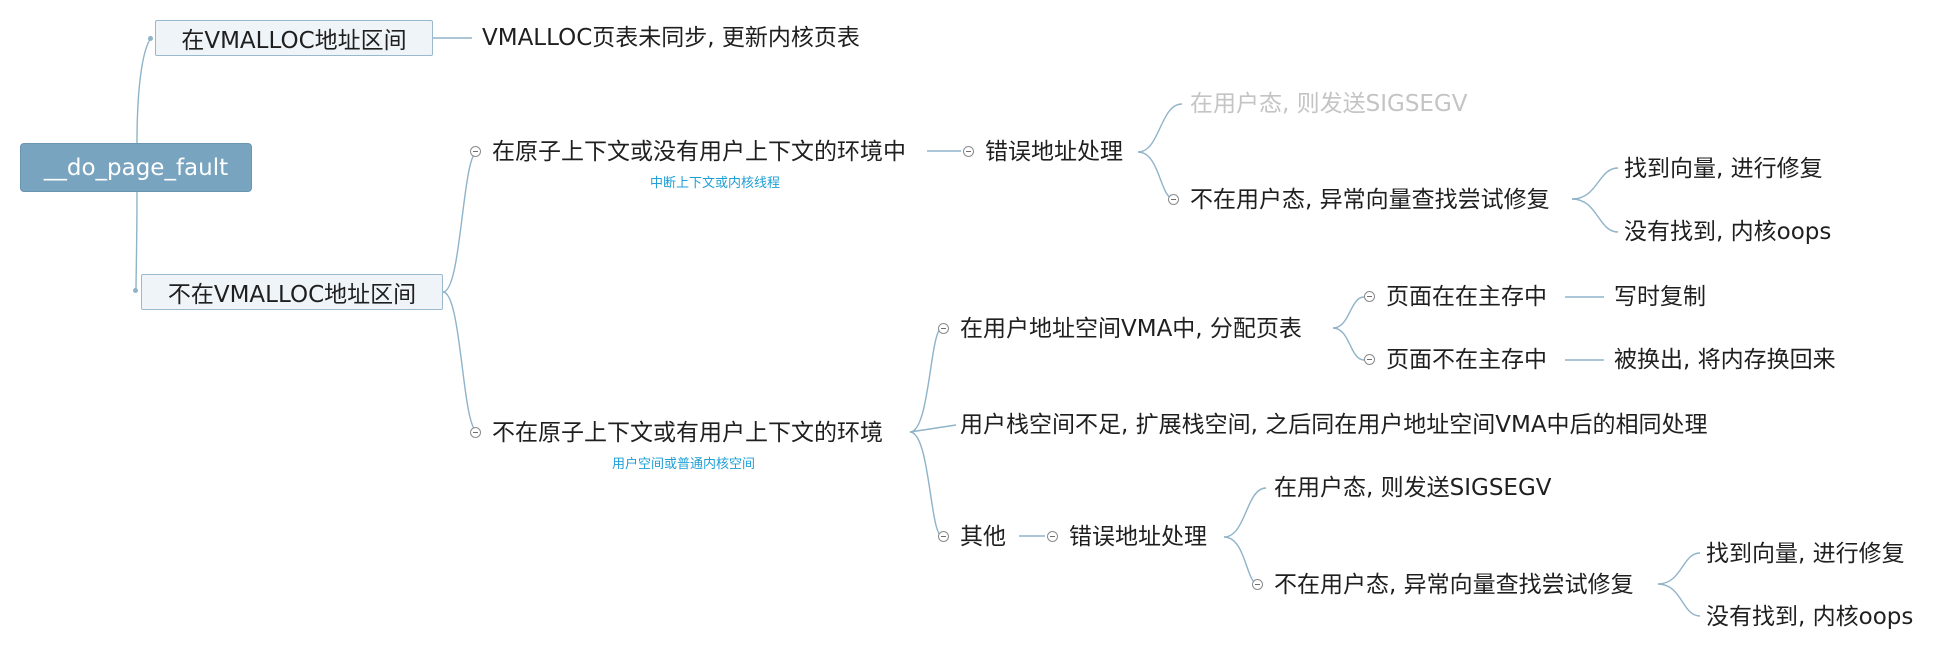 The width and height of the screenshot is (1950, 653). What do you see at coordinates (292, 295) in the screenshot?
I see `node-not-vmalloc-label: 不在VMALLOC地址区间` at bounding box center [292, 295].